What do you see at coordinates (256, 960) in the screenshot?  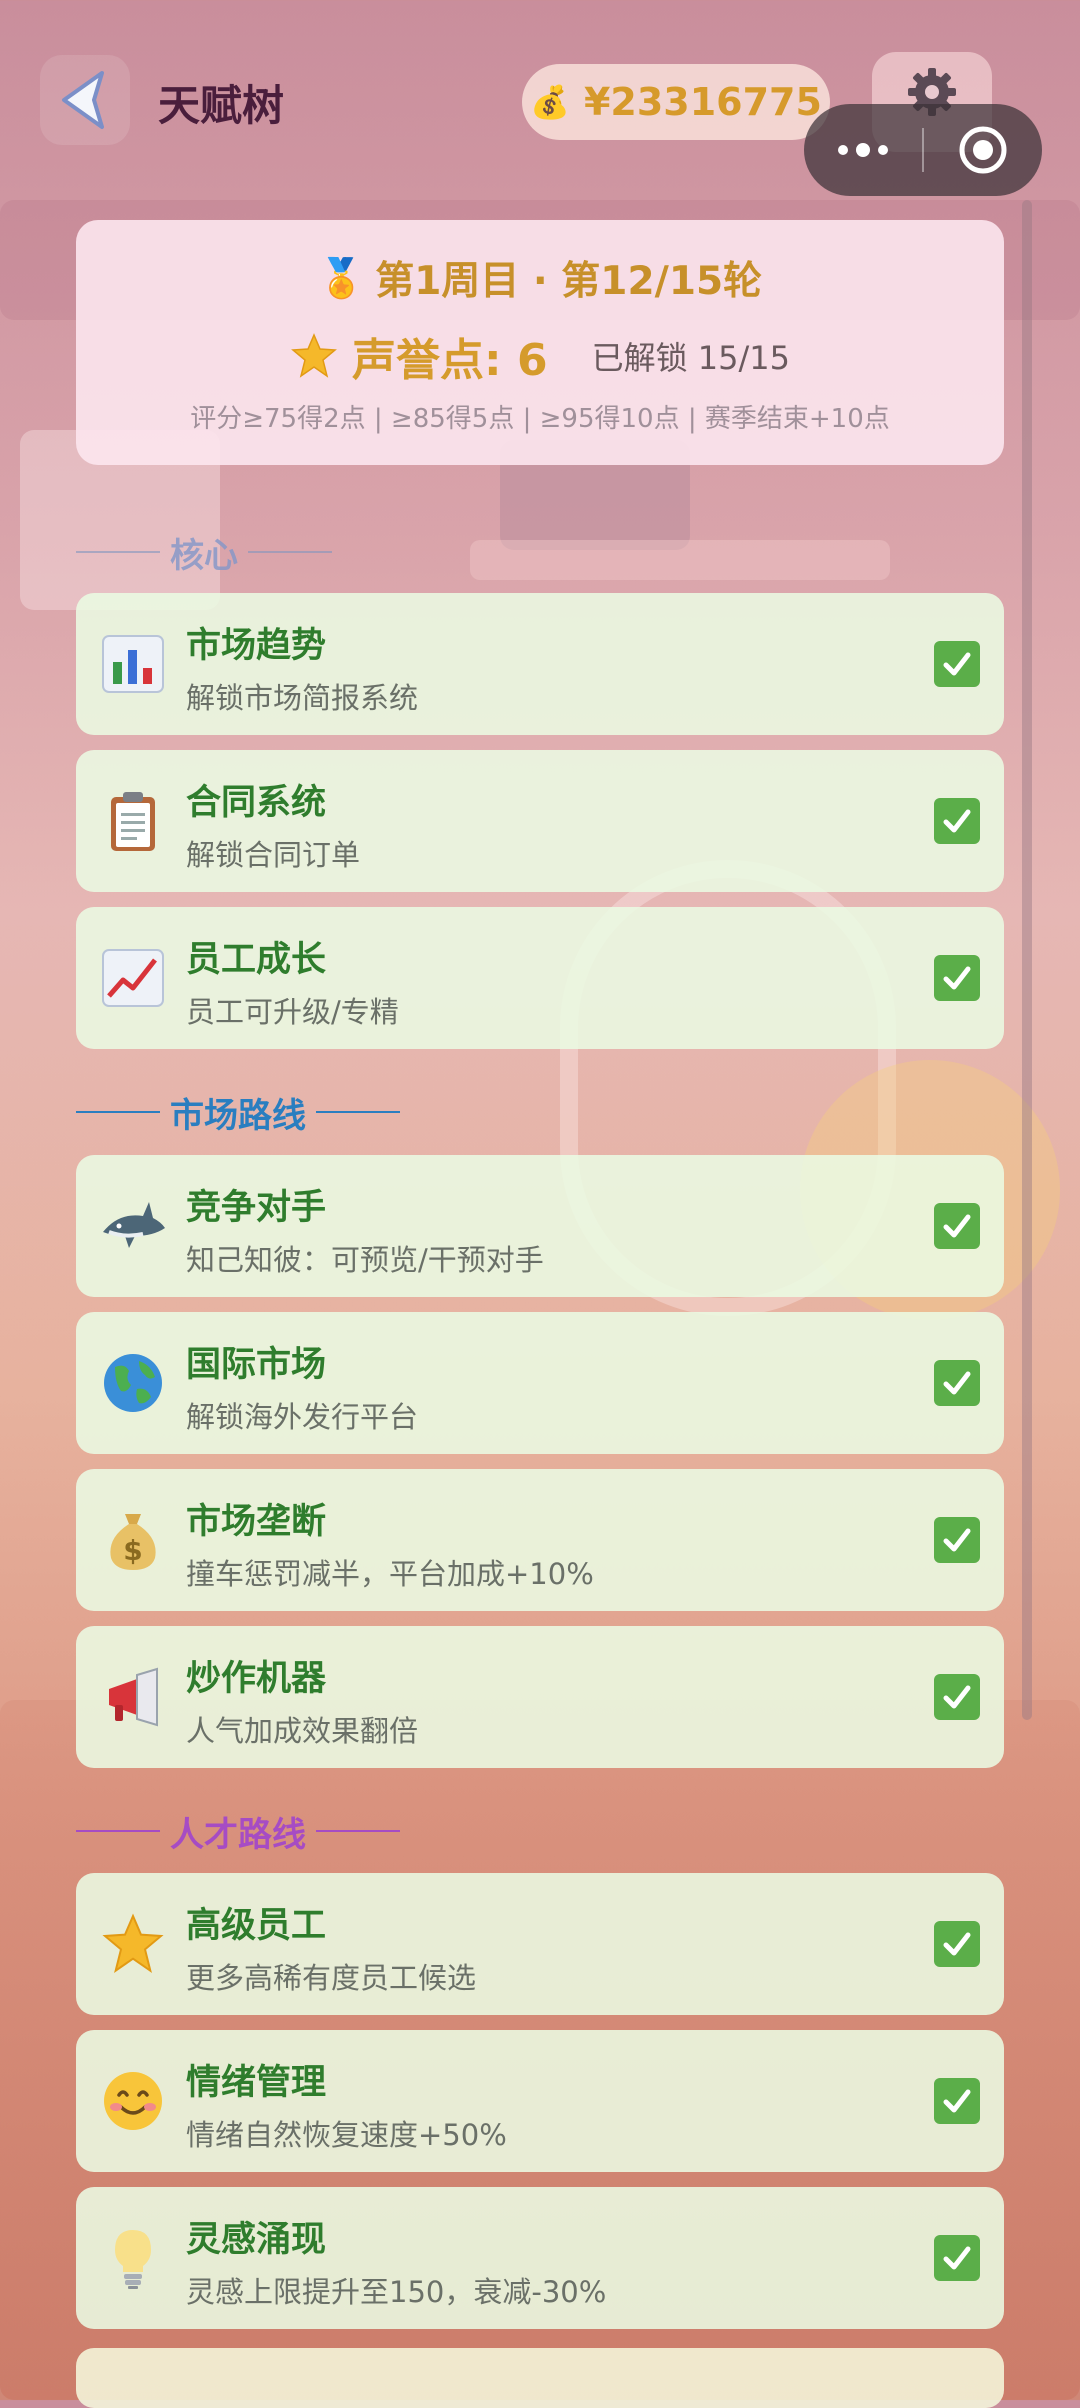 I see `talent-name: 员工成长` at bounding box center [256, 960].